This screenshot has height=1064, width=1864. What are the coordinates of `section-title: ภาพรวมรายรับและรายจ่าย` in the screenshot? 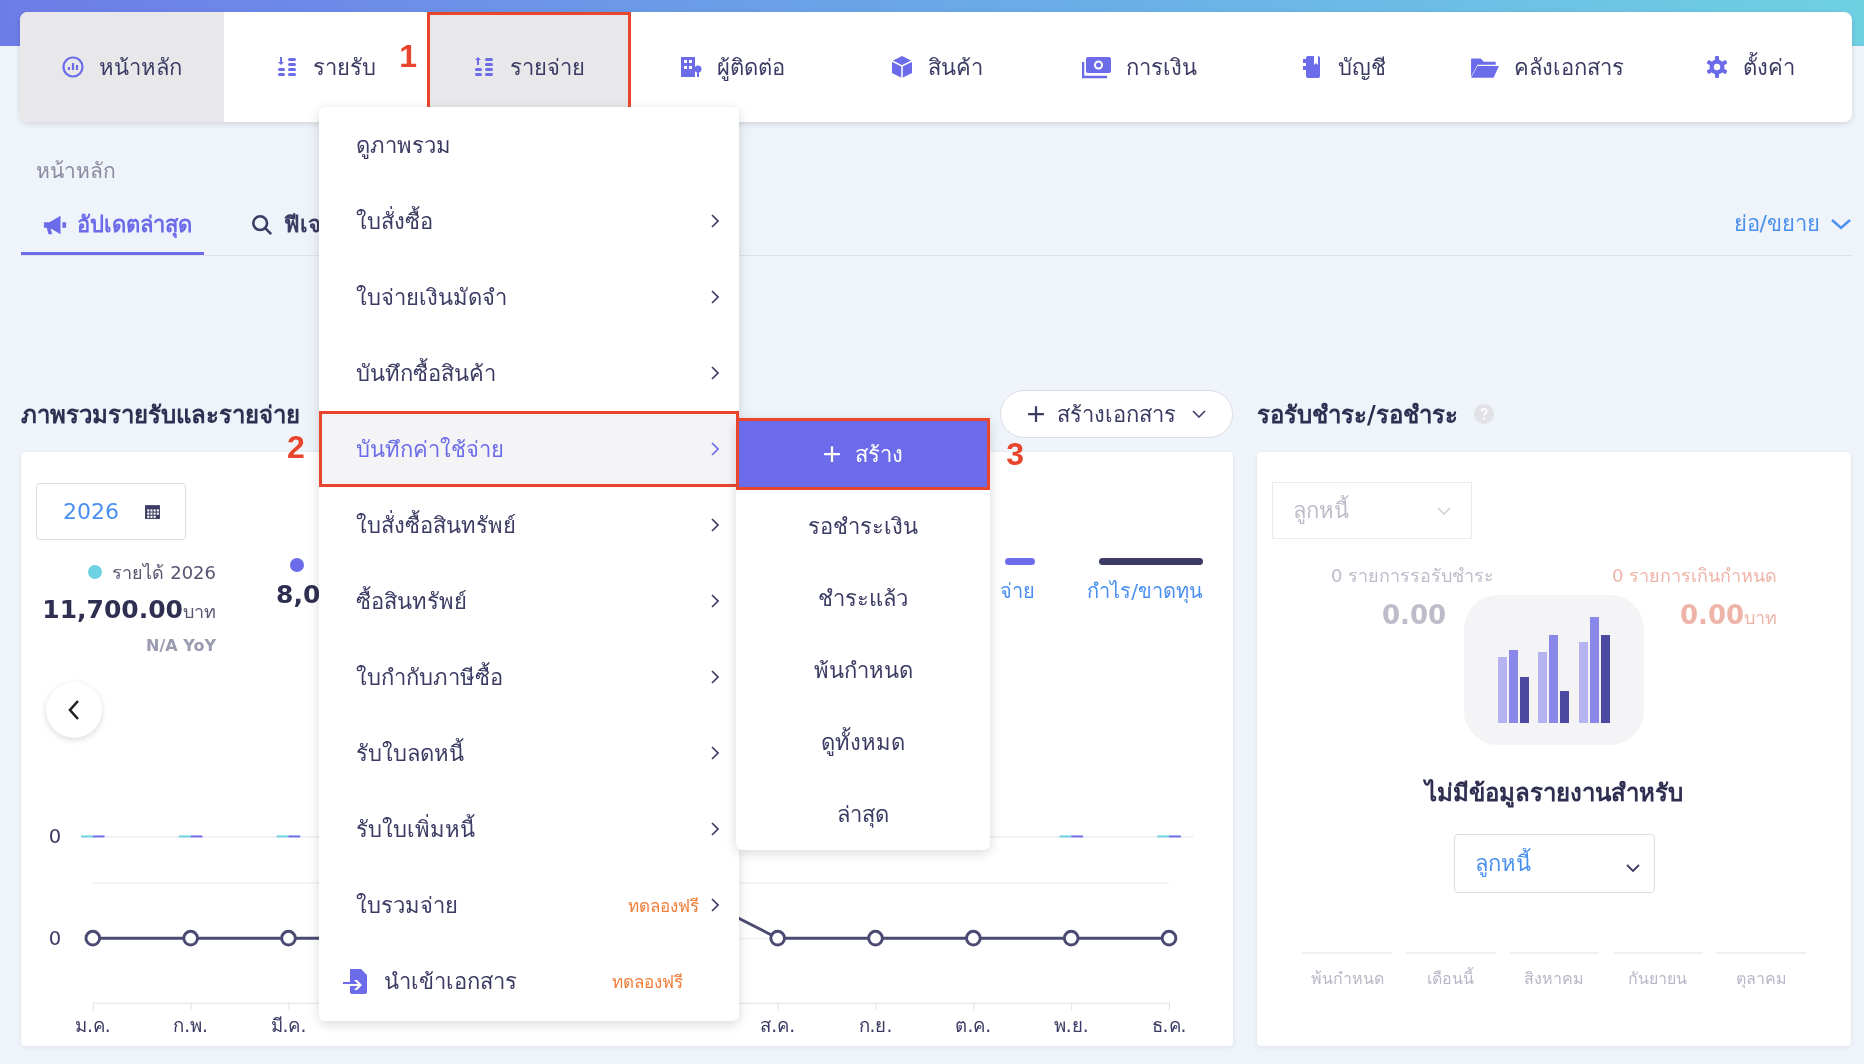 It's located at (160, 415).